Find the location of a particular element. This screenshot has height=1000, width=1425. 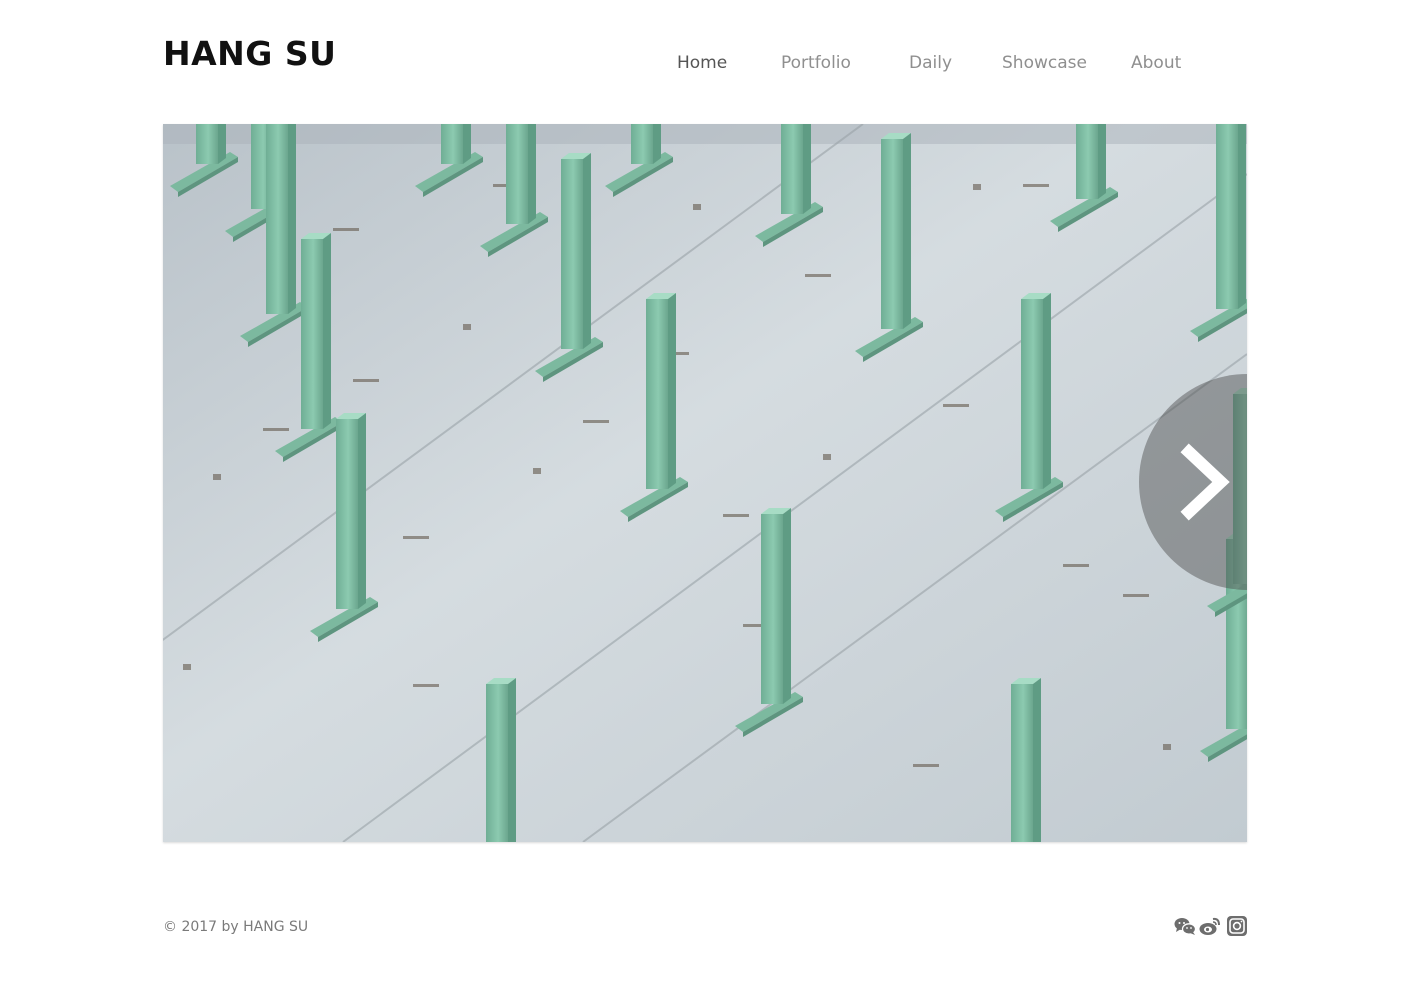

nav-item-home: Home is located at coordinates (702, 63).